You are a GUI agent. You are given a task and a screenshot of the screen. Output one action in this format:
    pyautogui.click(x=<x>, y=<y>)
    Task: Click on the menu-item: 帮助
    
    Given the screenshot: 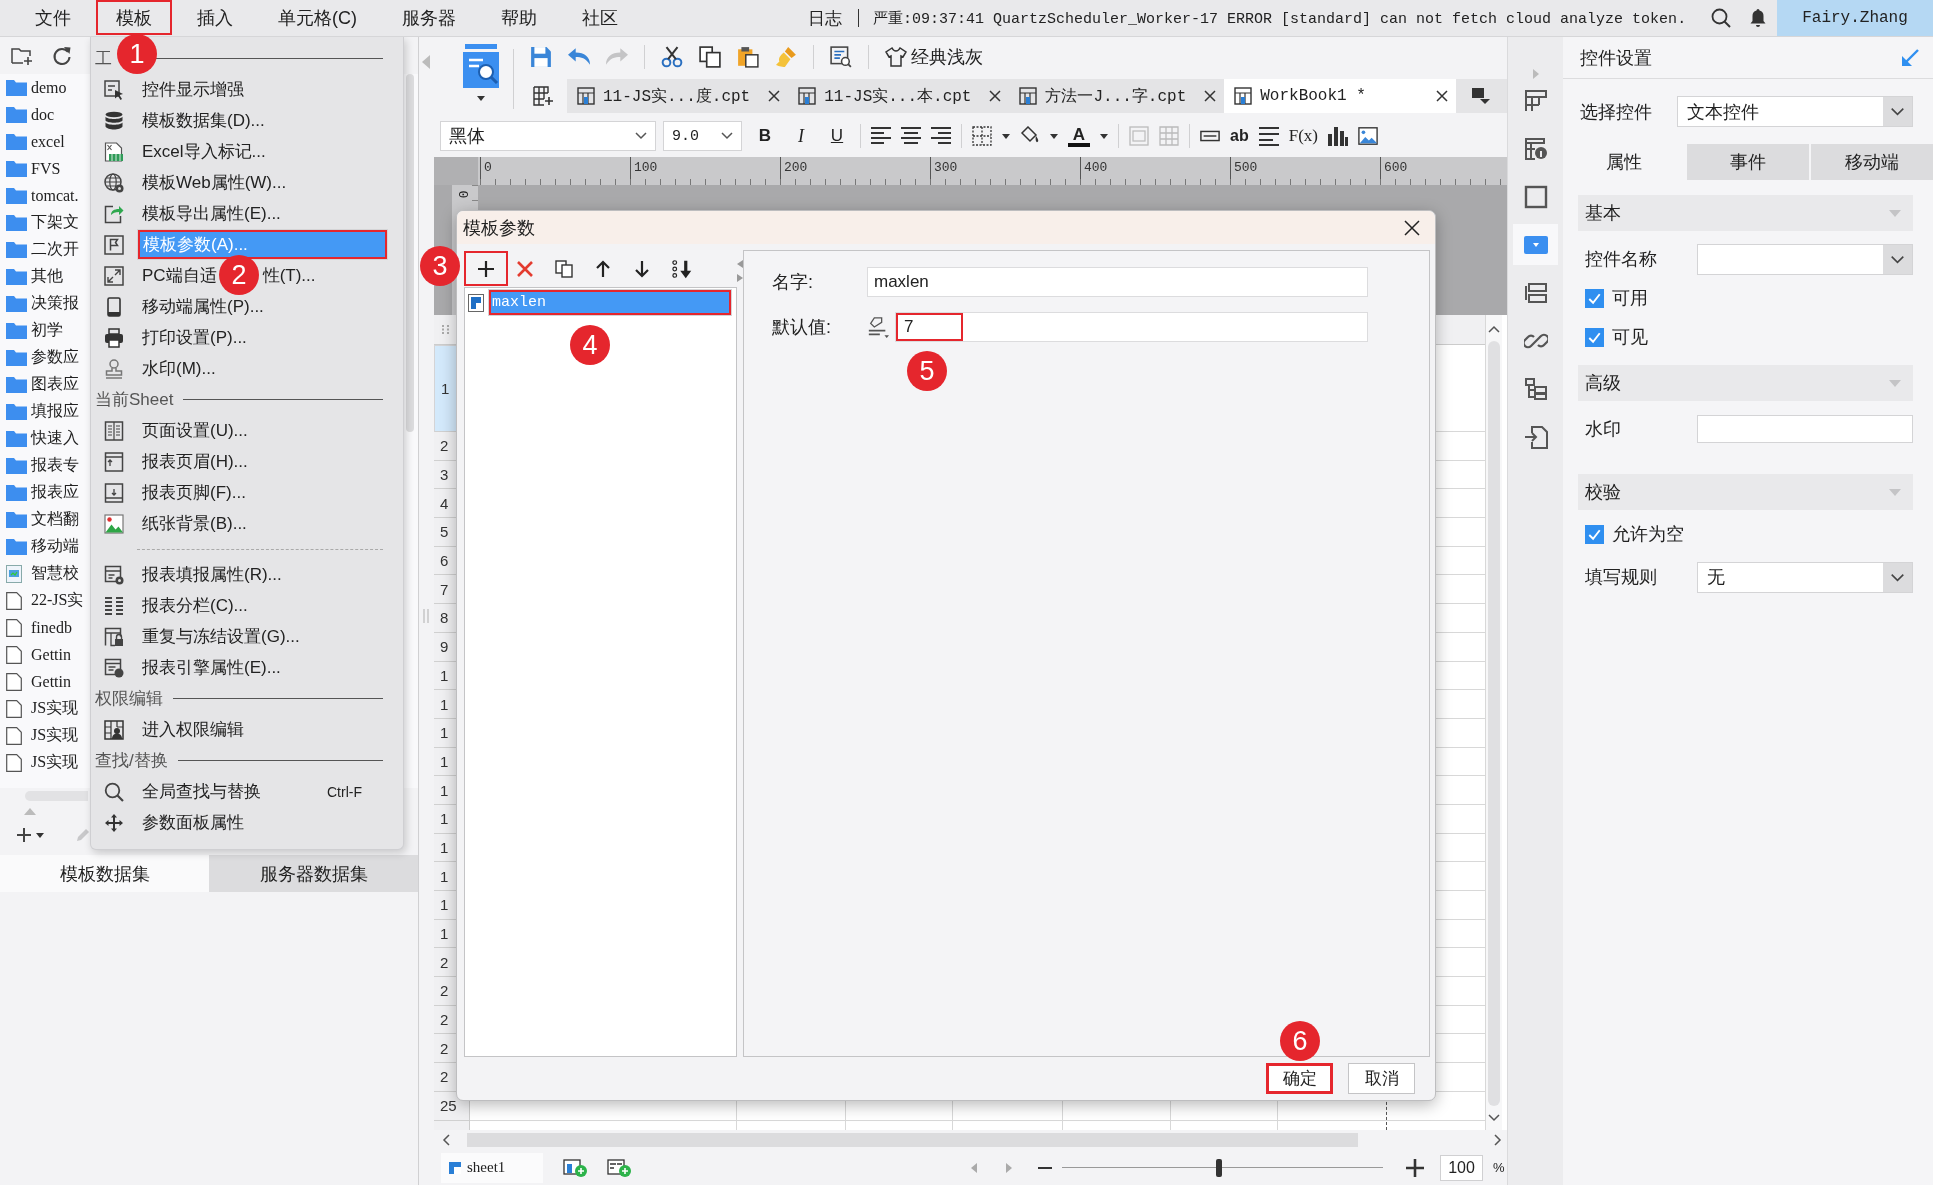 What is the action you would take?
    pyautogui.click(x=519, y=17)
    